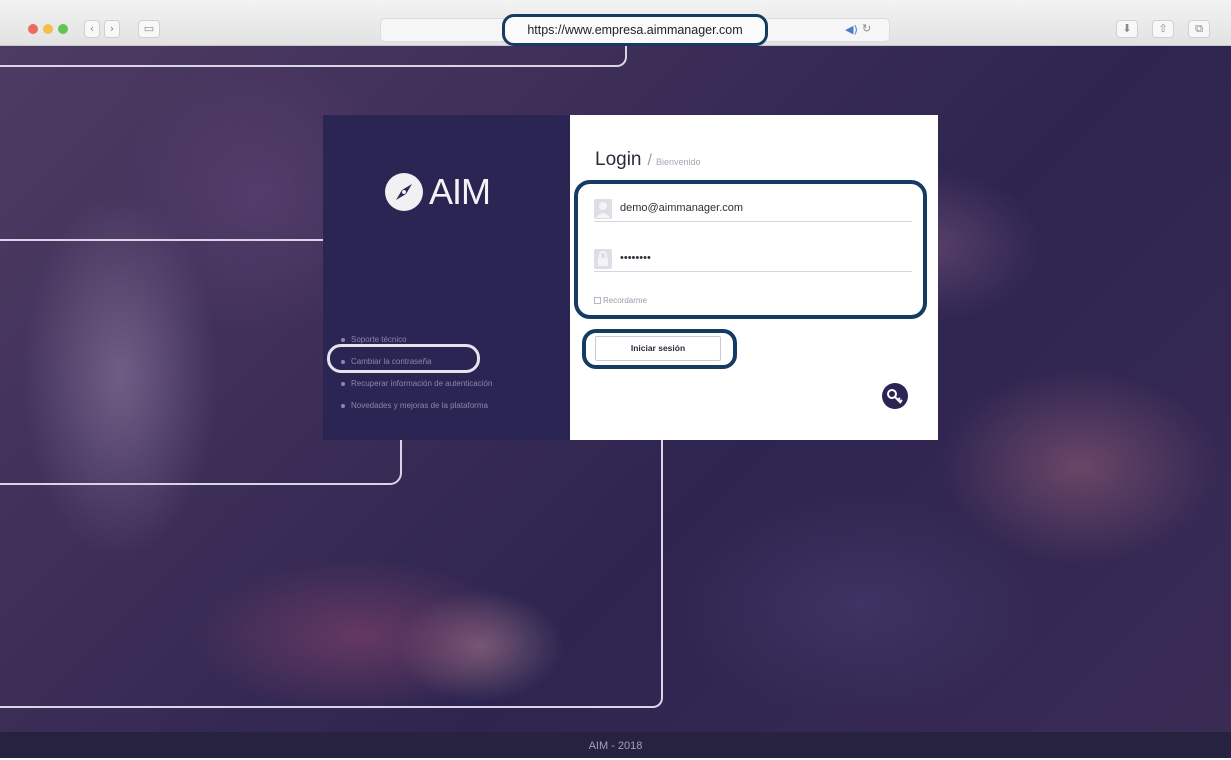 The width and height of the screenshot is (1231, 760). What do you see at coordinates (451, 388) in the screenshot?
I see `link-recuperar-informacion: Recuperar información de autenticación` at bounding box center [451, 388].